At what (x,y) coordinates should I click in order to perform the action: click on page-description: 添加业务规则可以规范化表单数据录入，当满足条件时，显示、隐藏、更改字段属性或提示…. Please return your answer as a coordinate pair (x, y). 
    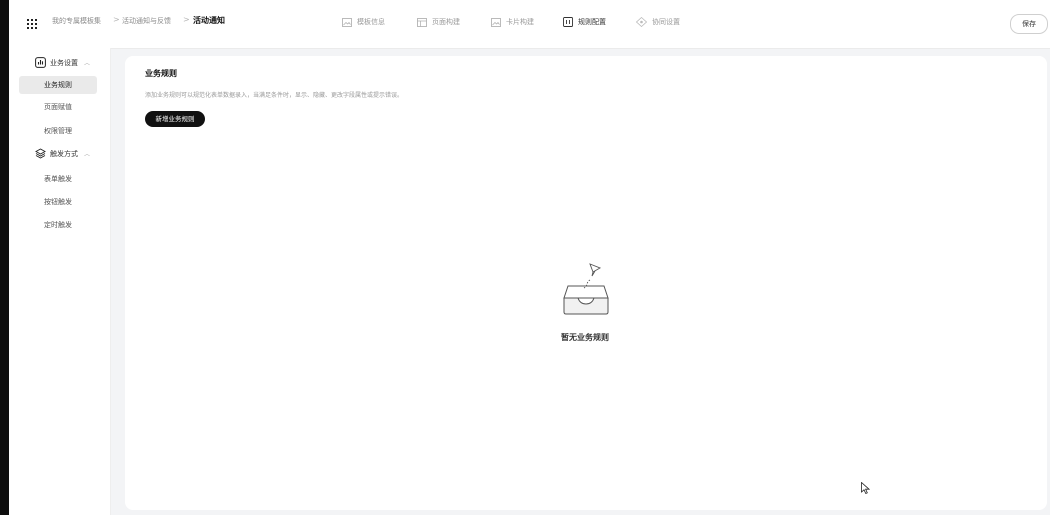
    Looking at the image, I should click on (274, 95).